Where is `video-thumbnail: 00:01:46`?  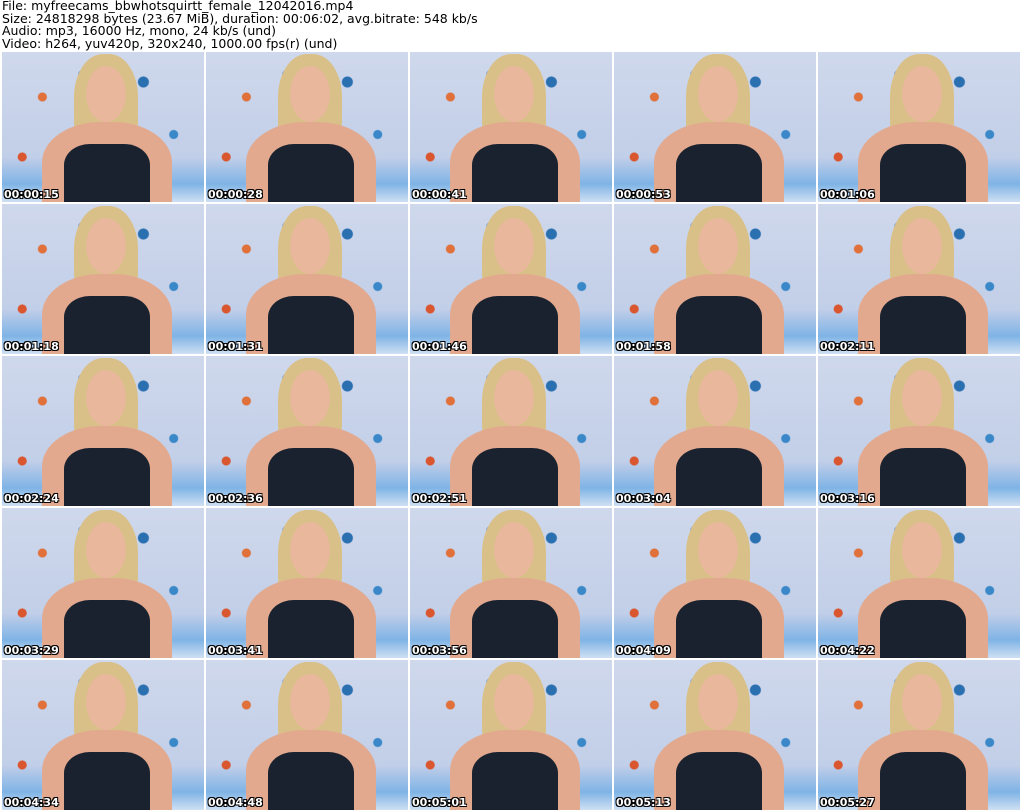 video-thumbnail: 00:01:46 is located at coordinates (511, 279).